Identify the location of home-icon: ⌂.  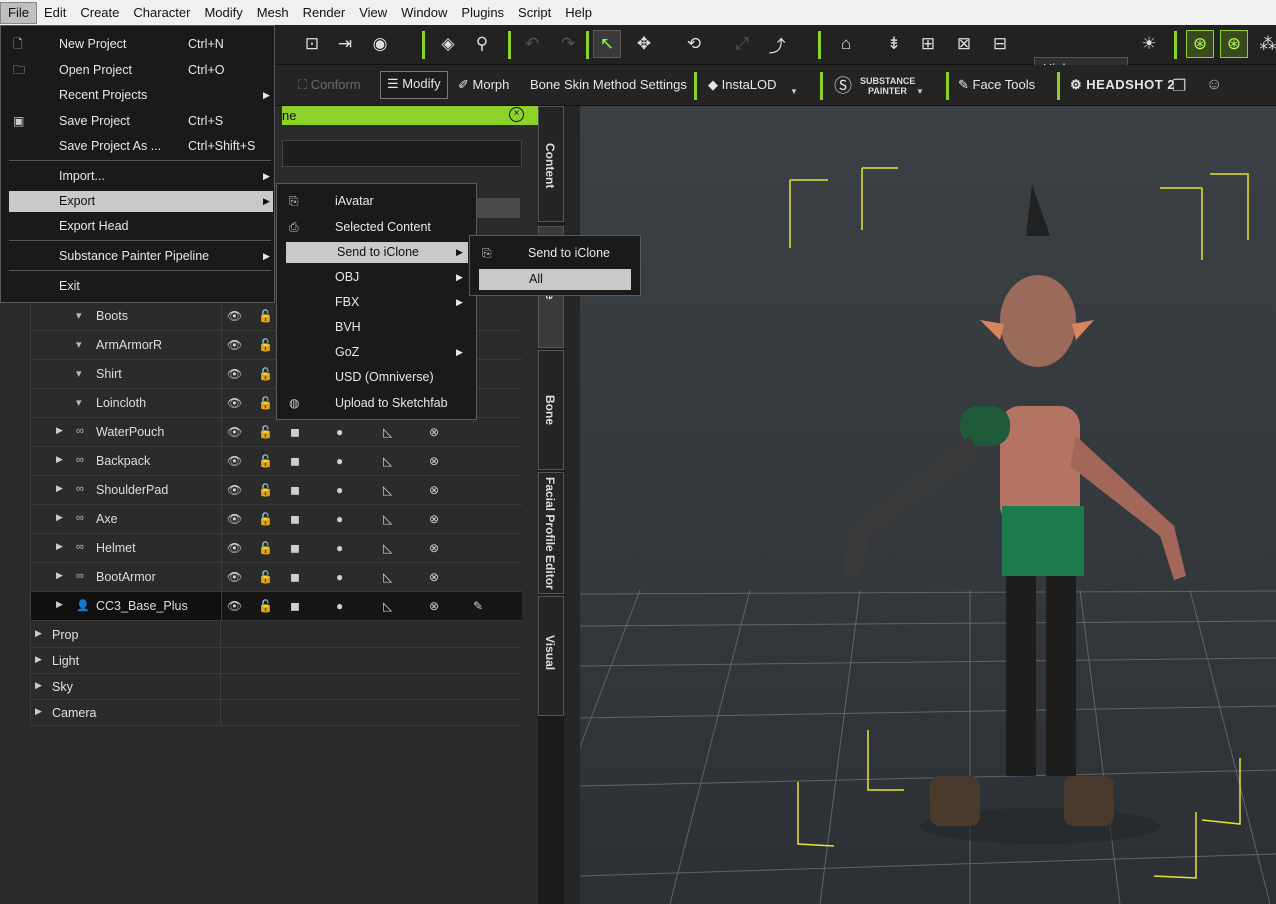
(846, 44).